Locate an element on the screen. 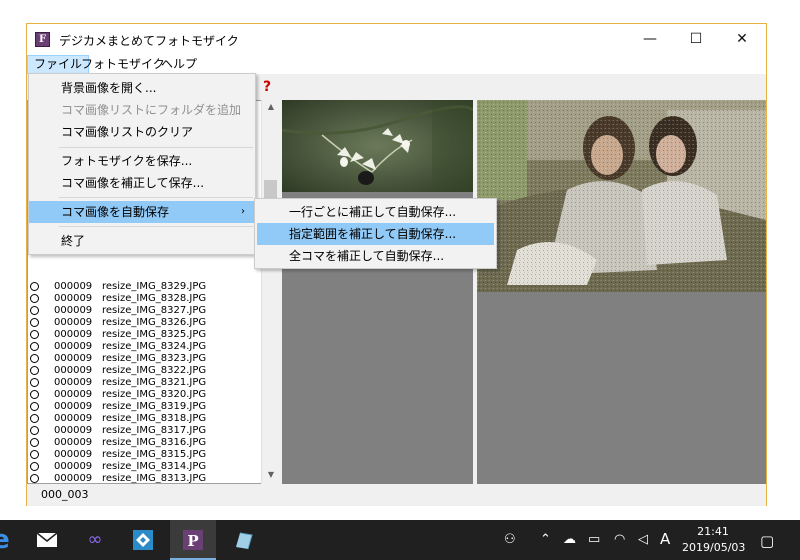 This screenshot has height=560, width=800. list-scrollbar: ▲ ▼ is located at coordinates (270, 292).